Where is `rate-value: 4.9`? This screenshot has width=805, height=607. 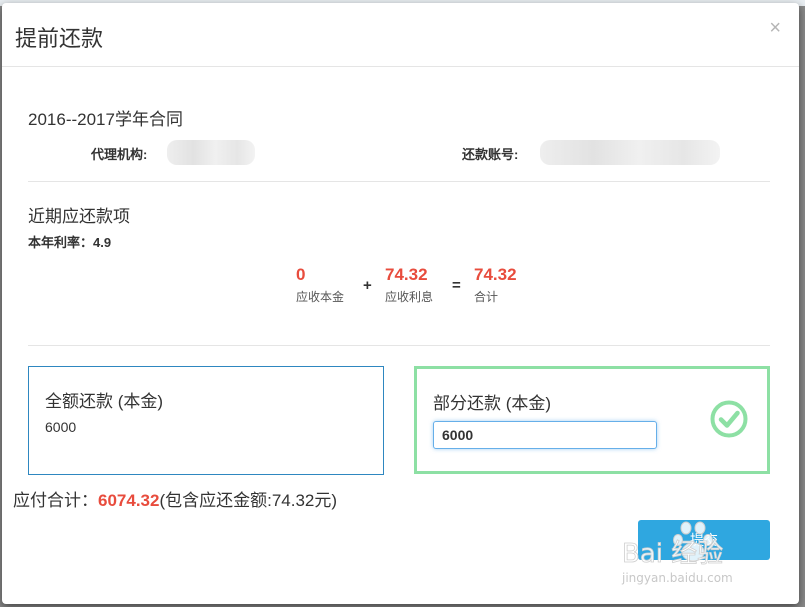 rate-value: 4.9 is located at coordinates (102, 242).